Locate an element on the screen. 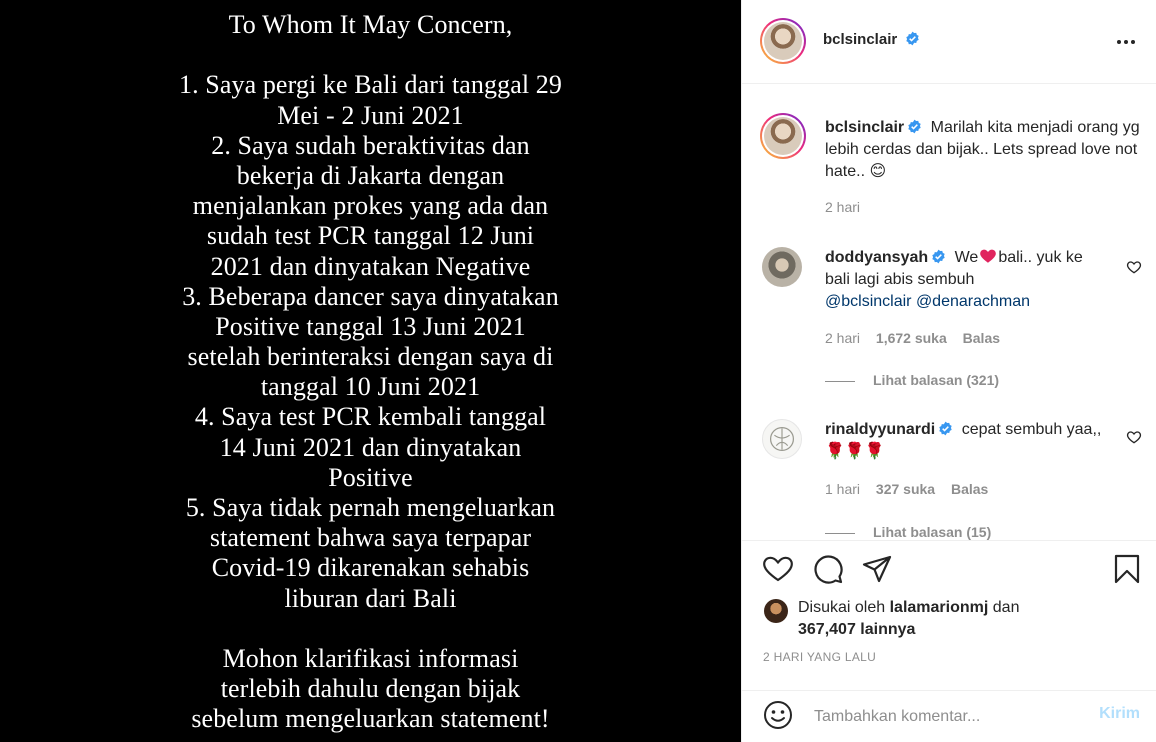  caption-avatar is located at coordinates (783, 136).